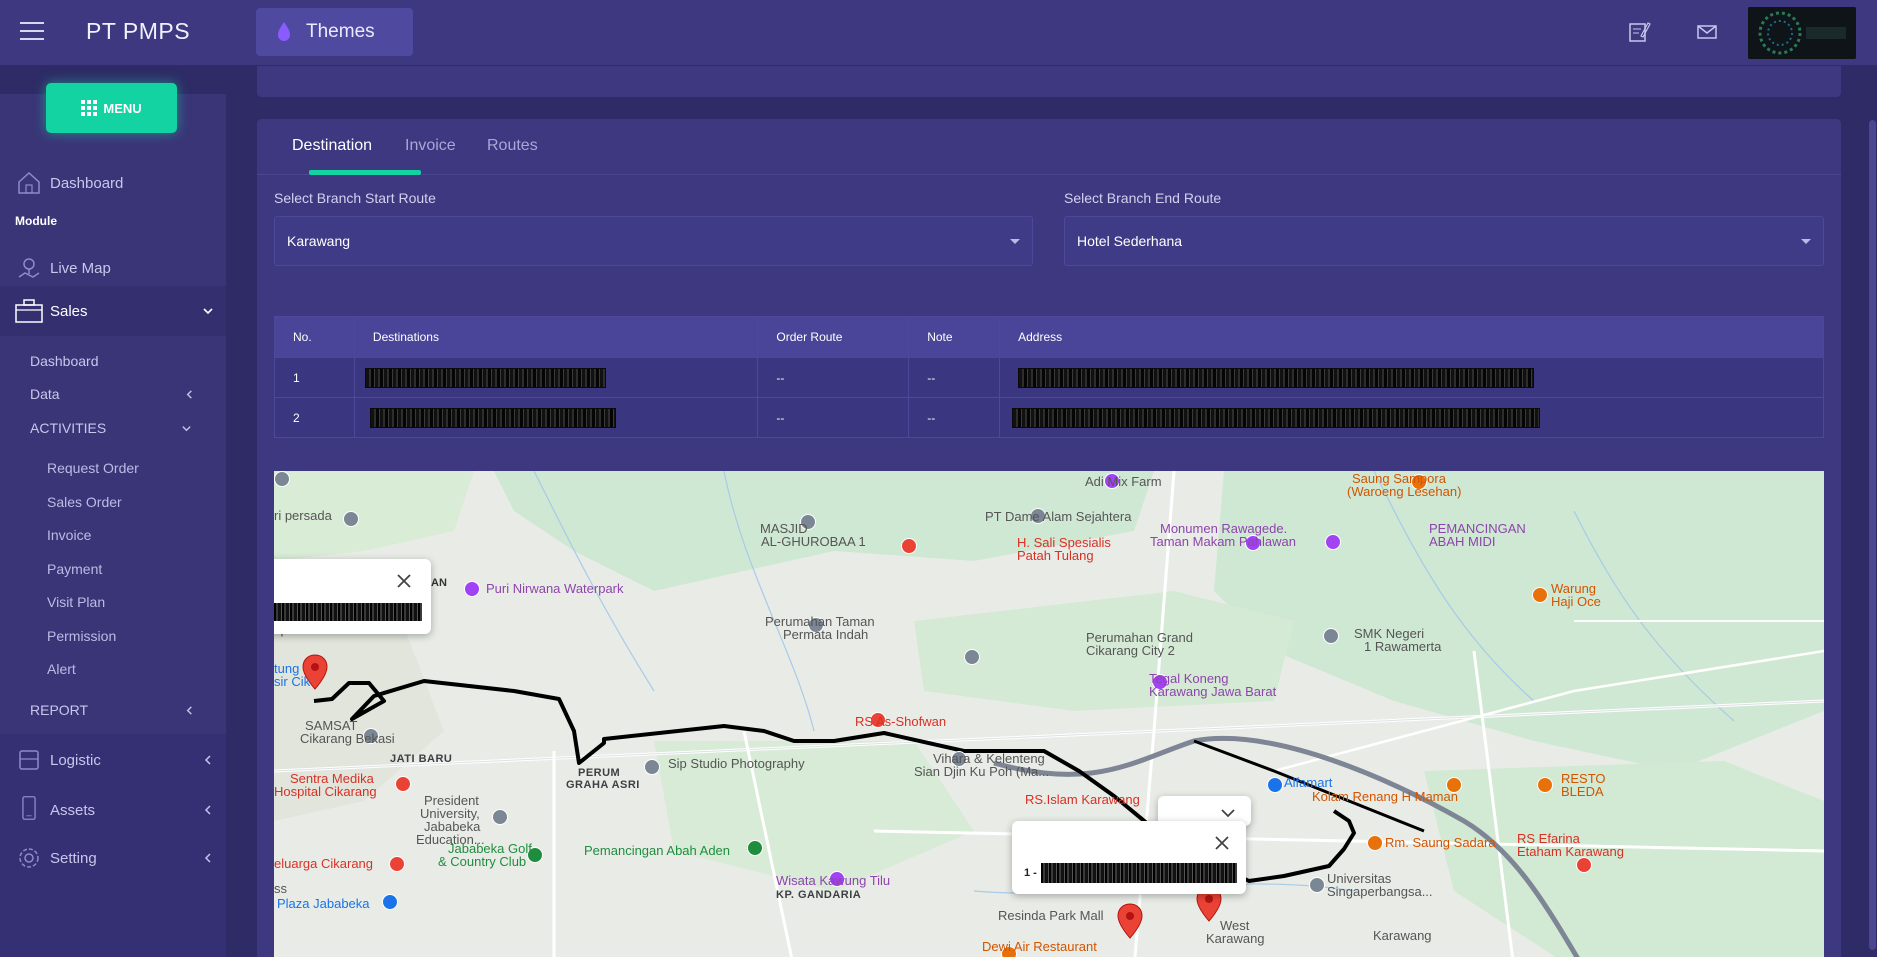 The image size is (1877, 957). I want to click on cell-address-redacted, so click(1411, 377).